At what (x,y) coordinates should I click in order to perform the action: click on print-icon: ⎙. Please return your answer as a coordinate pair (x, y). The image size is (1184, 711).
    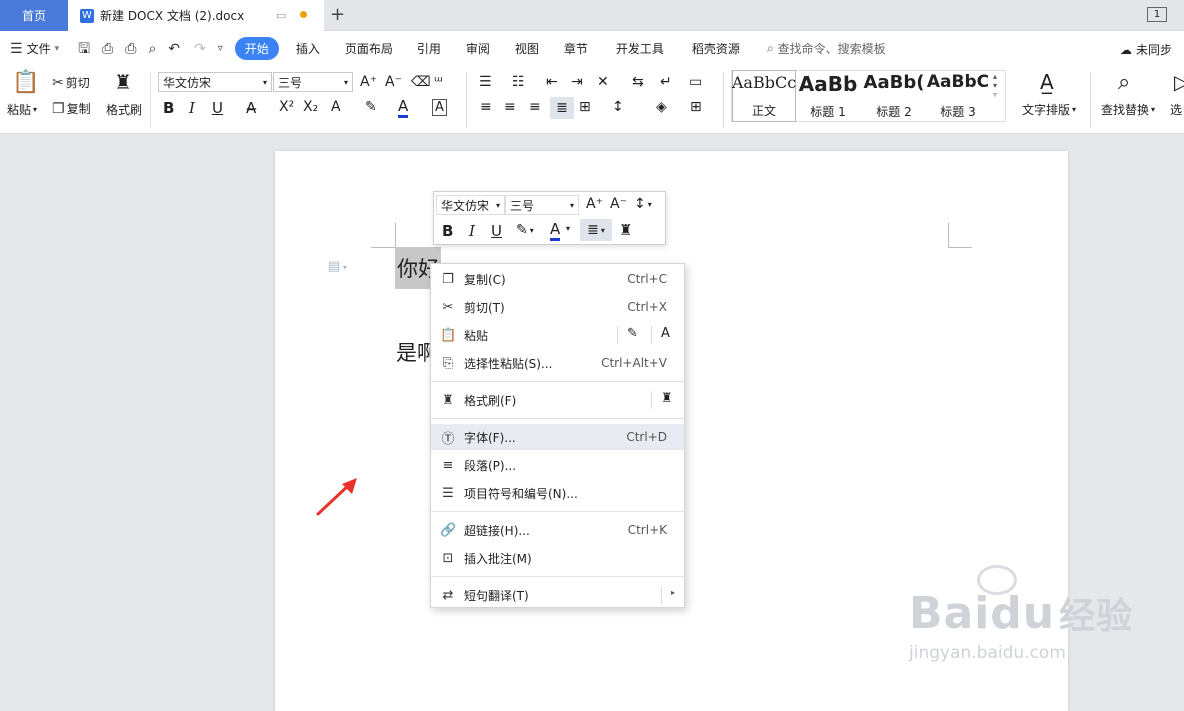
    Looking at the image, I should click on (130, 49).